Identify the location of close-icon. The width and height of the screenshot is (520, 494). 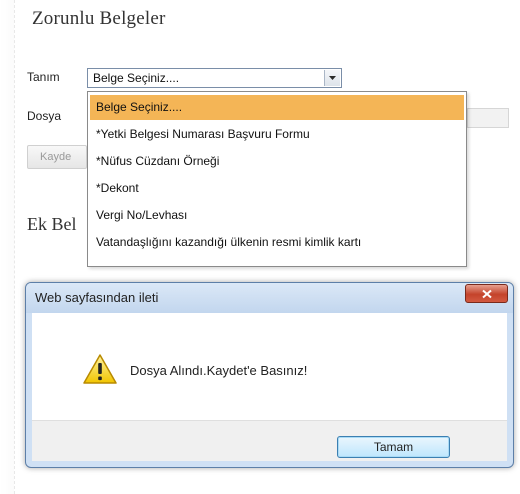
(486, 293).